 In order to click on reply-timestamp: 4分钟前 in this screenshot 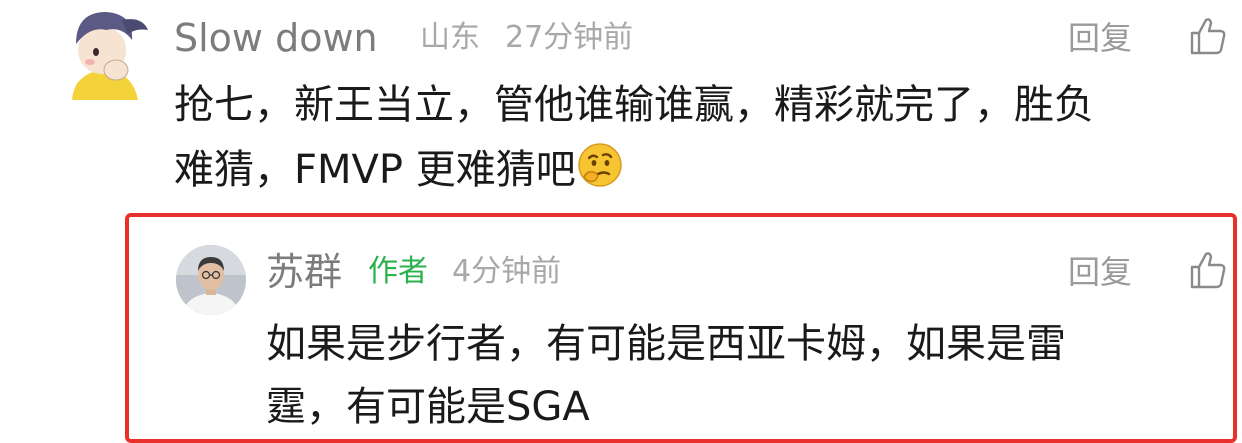, I will do `click(507, 271)`.